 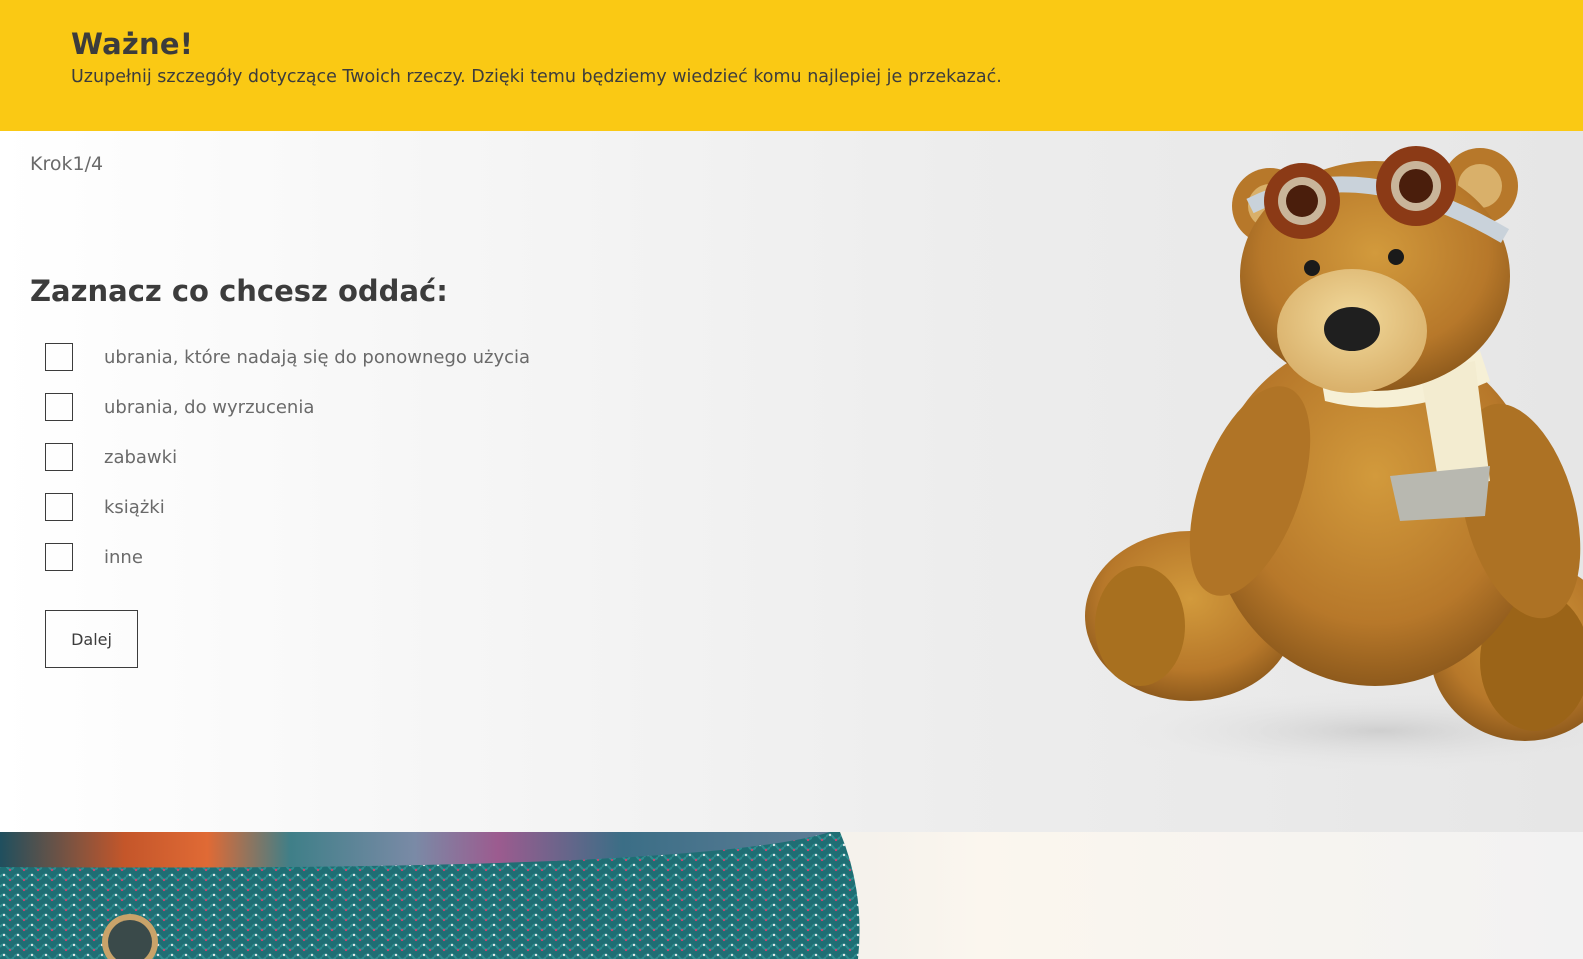 I want to click on option-label: zabawki, so click(x=141, y=457).